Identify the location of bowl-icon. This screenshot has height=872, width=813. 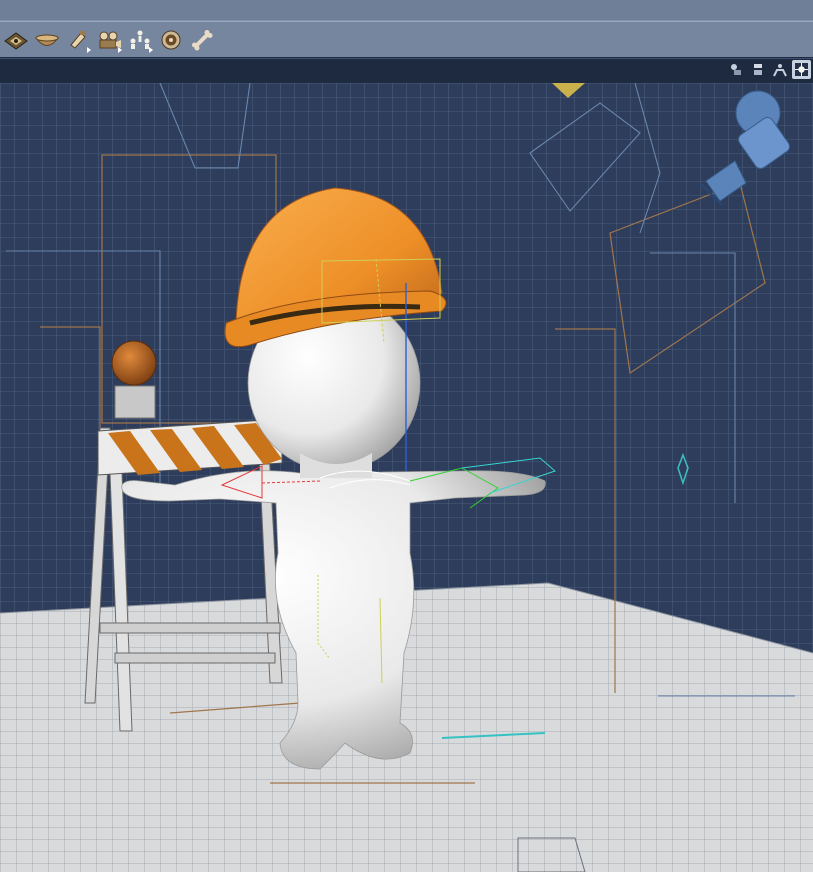
(46, 40).